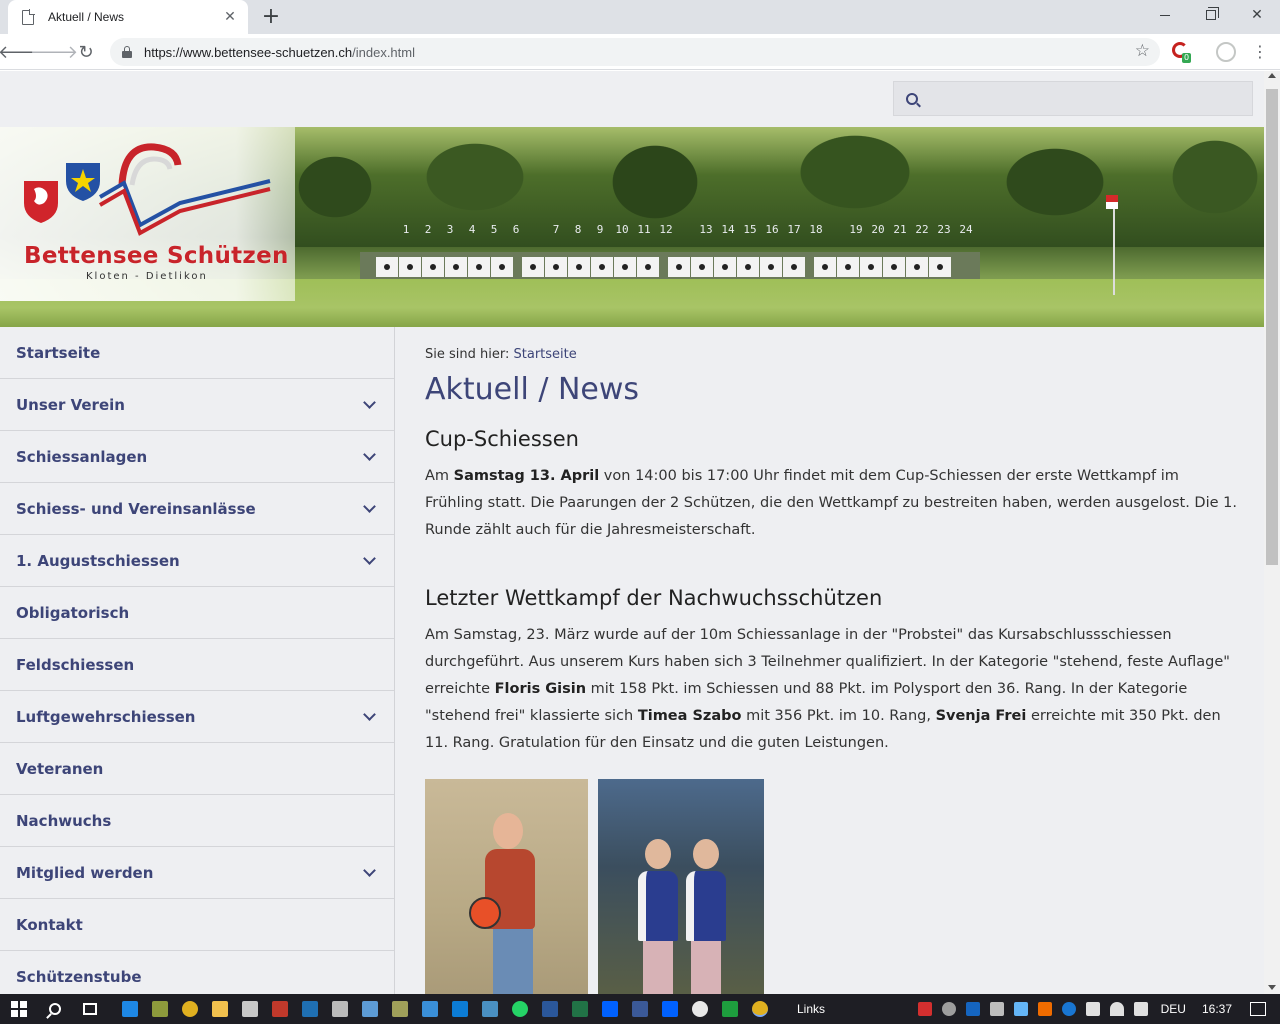 This screenshot has height=1024, width=1280. I want to click on page-scrollbar, so click(1272, 532).